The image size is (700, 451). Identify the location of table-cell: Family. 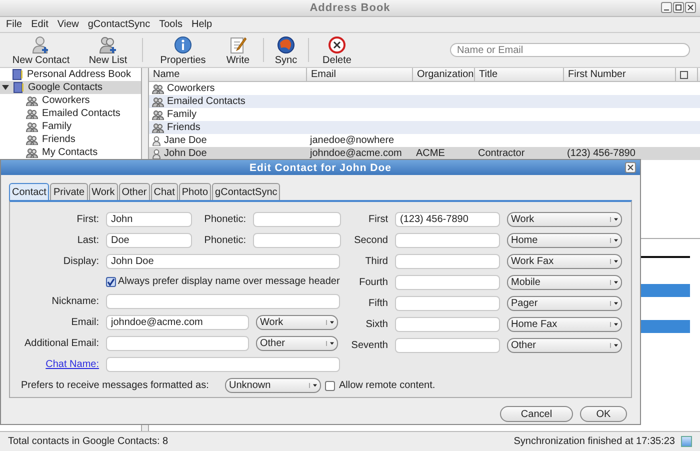
(181, 114).